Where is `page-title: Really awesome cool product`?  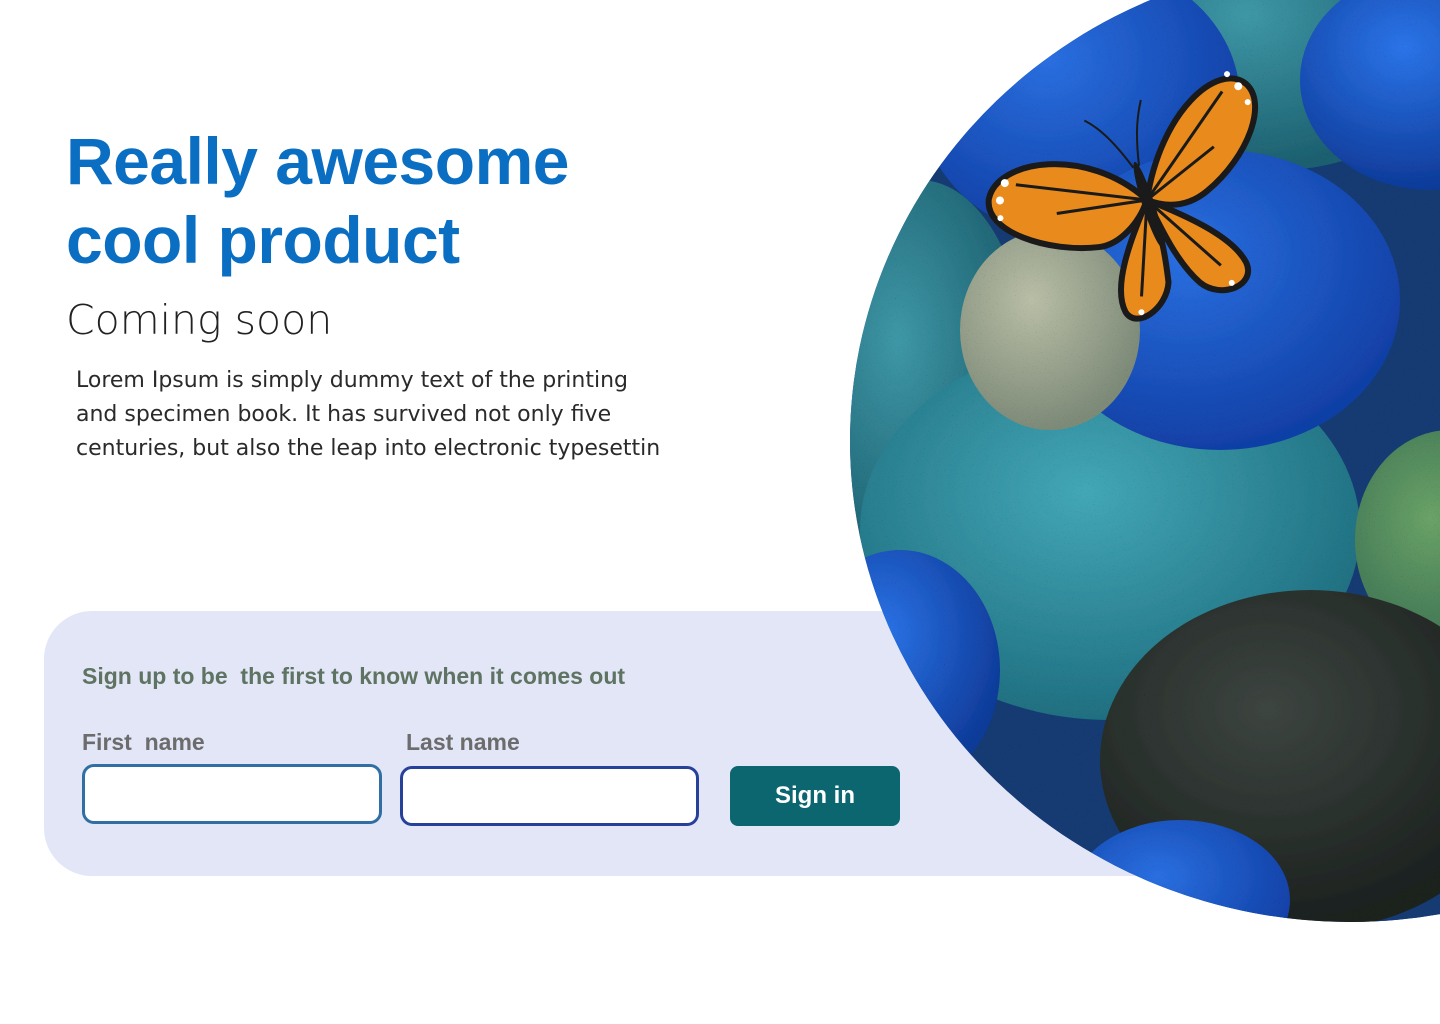
page-title: Really awesome cool product is located at coordinates (317, 200).